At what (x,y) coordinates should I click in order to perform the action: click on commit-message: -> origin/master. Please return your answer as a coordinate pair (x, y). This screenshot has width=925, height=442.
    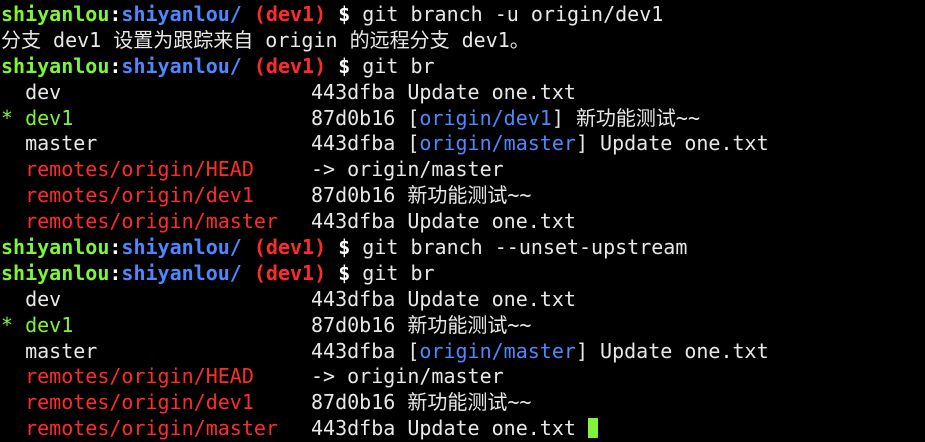
    Looking at the image, I should click on (407, 169).